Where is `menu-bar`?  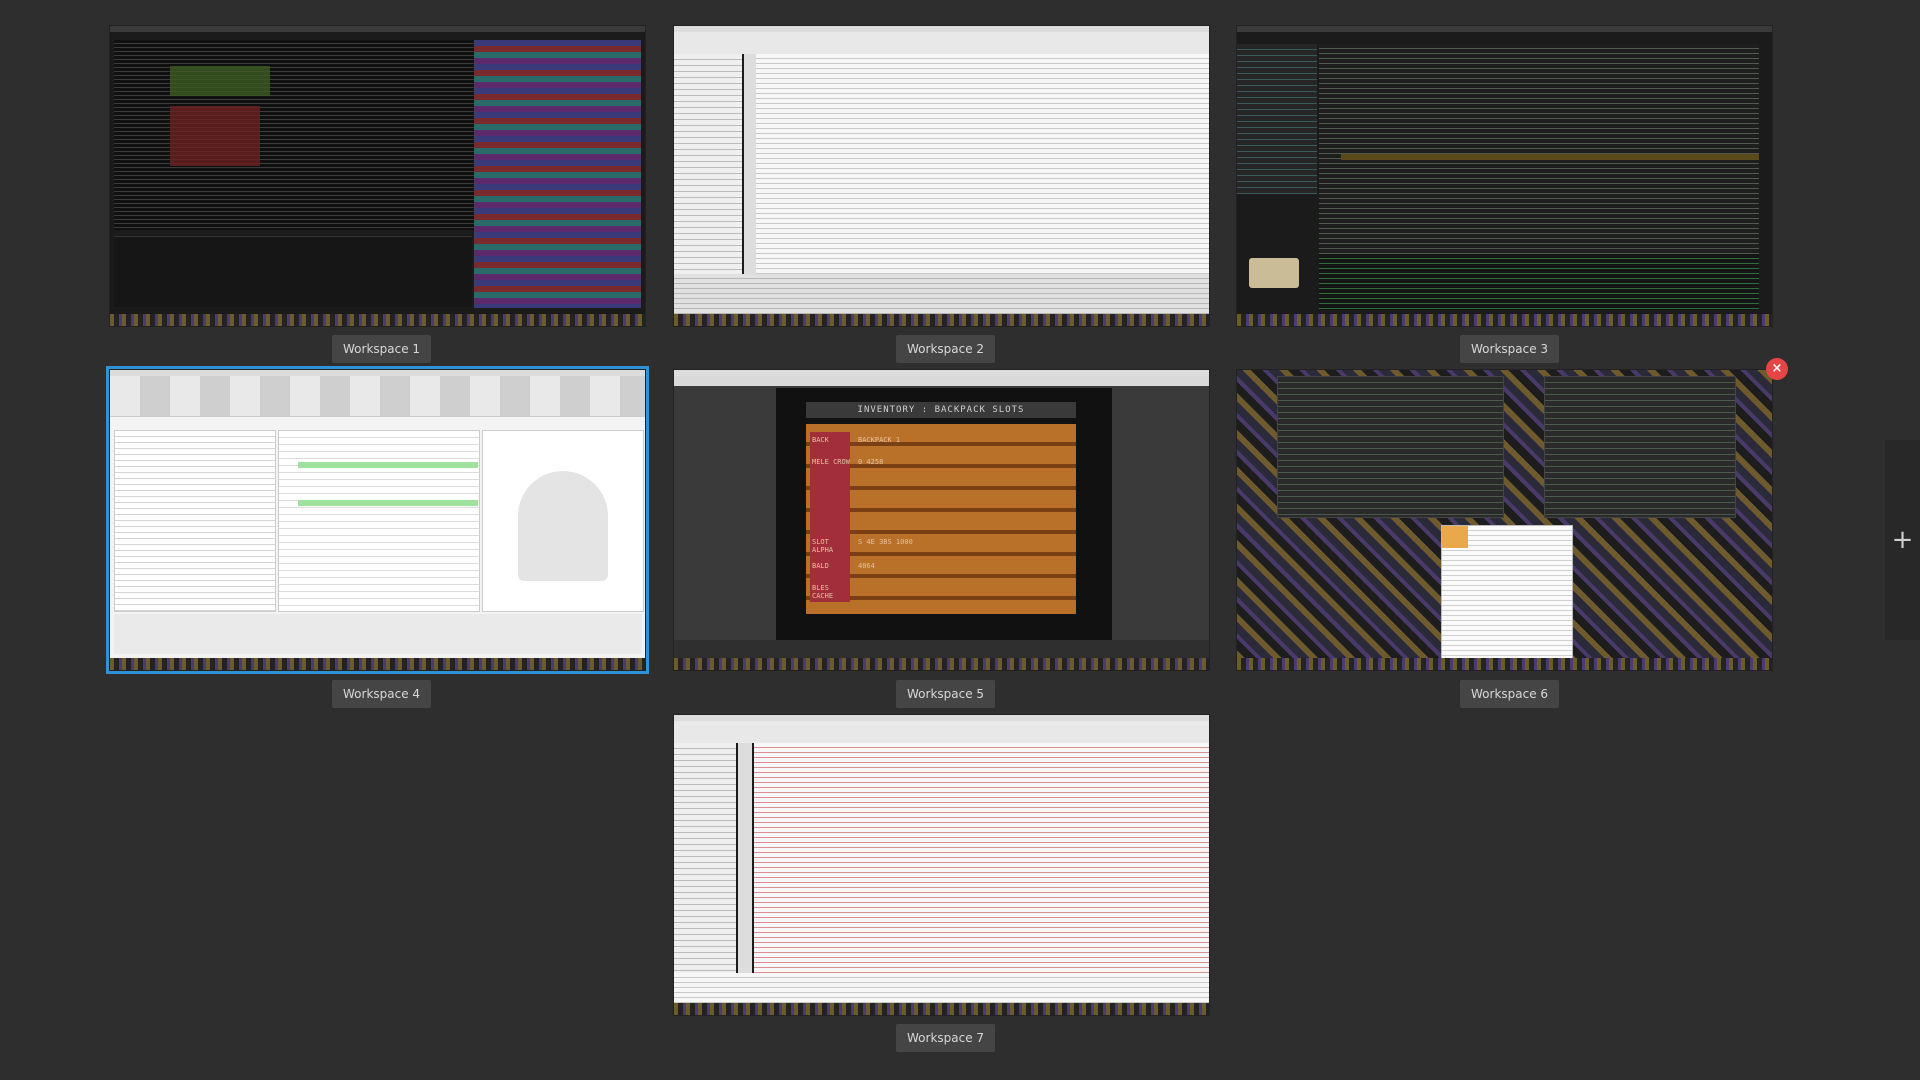
menu-bar is located at coordinates (941, 381).